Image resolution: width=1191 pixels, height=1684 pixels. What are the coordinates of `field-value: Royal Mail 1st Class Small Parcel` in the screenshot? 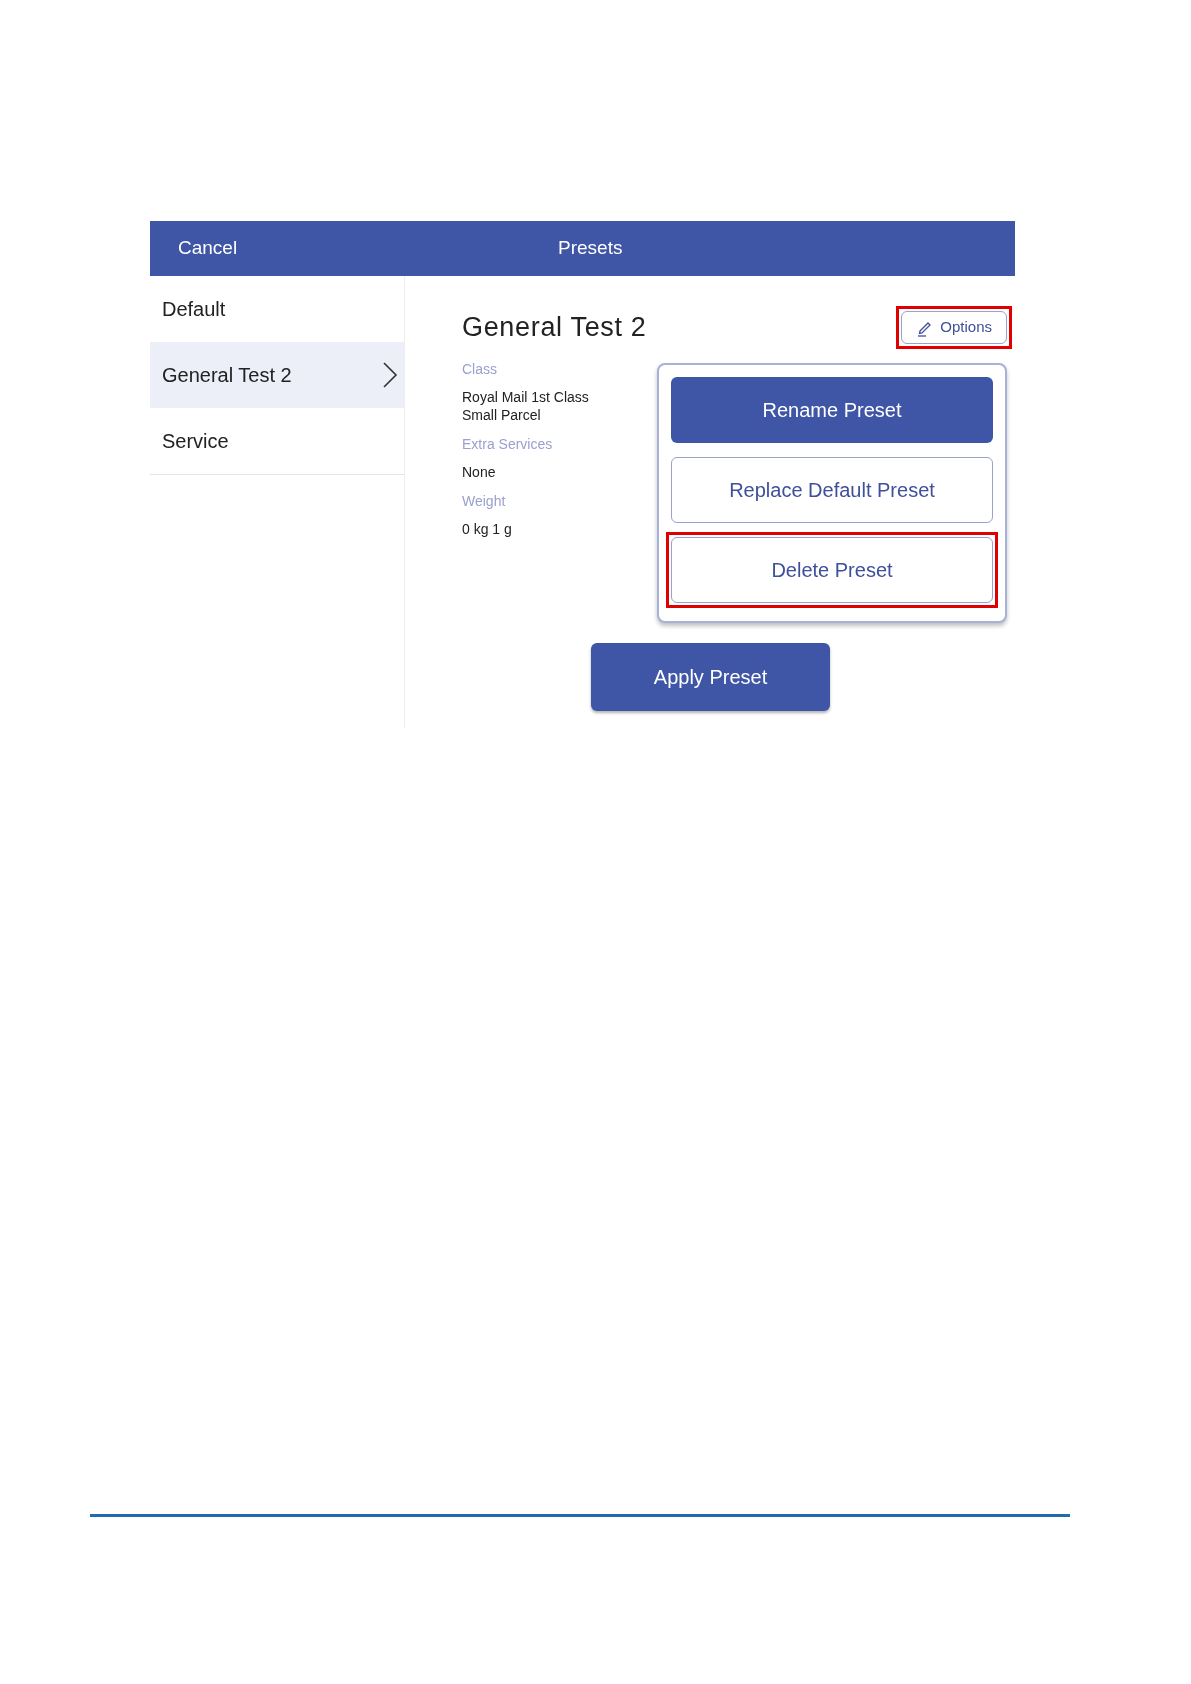 It's located at (526, 406).